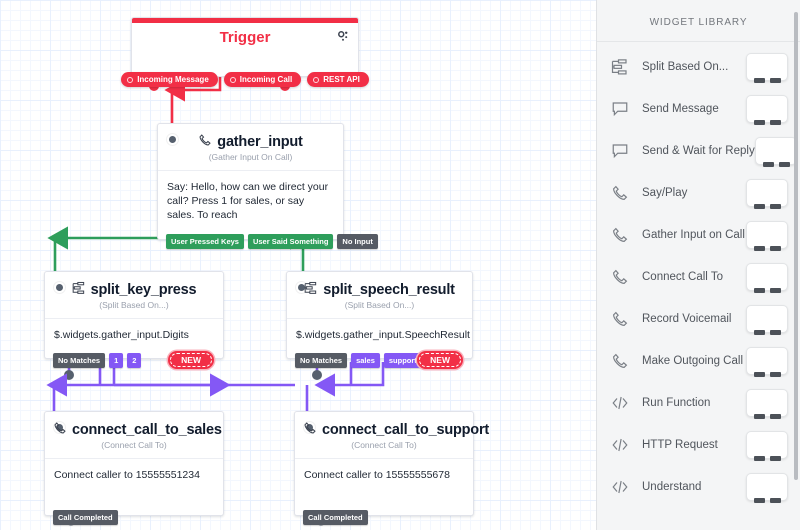 The image size is (800, 530). I want to click on node-header: split_speech_result (Split Based On...), so click(379, 292).